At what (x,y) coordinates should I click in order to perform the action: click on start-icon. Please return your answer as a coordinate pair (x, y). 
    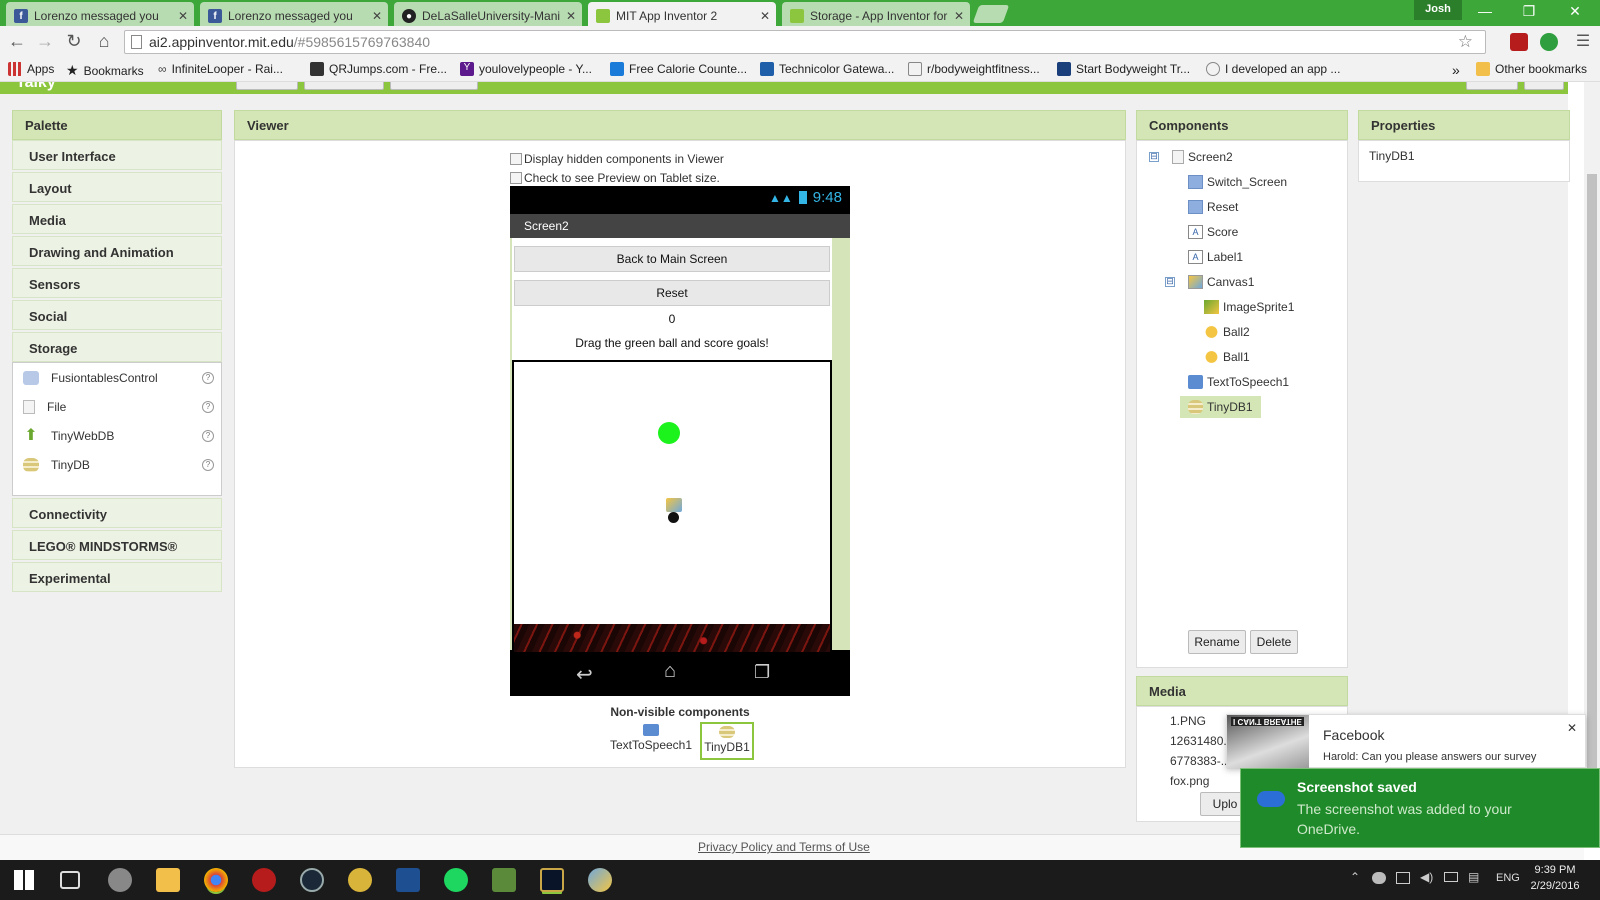
    Looking at the image, I should click on (24, 880).